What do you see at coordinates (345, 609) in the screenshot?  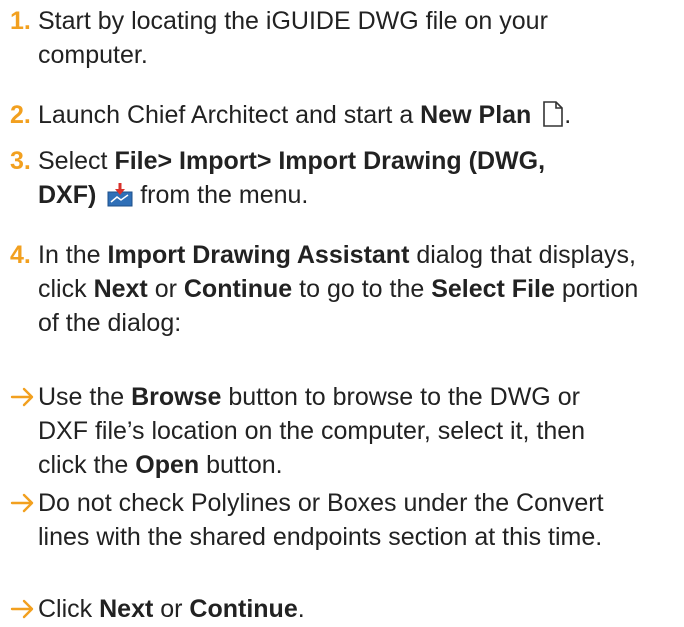 I see `bullet-3: Click Next or Continue.` at bounding box center [345, 609].